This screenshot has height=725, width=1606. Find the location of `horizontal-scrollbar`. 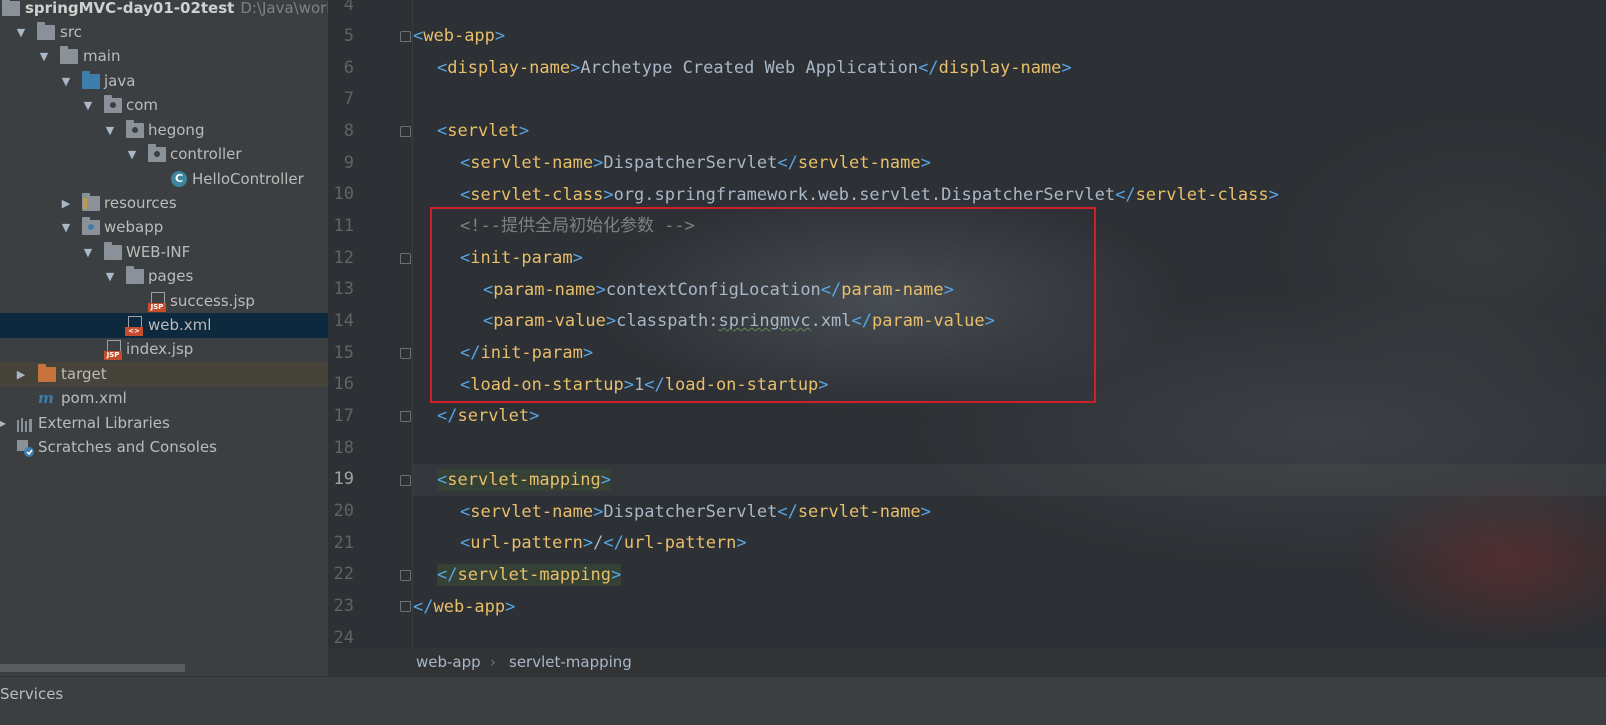

horizontal-scrollbar is located at coordinates (92, 668).